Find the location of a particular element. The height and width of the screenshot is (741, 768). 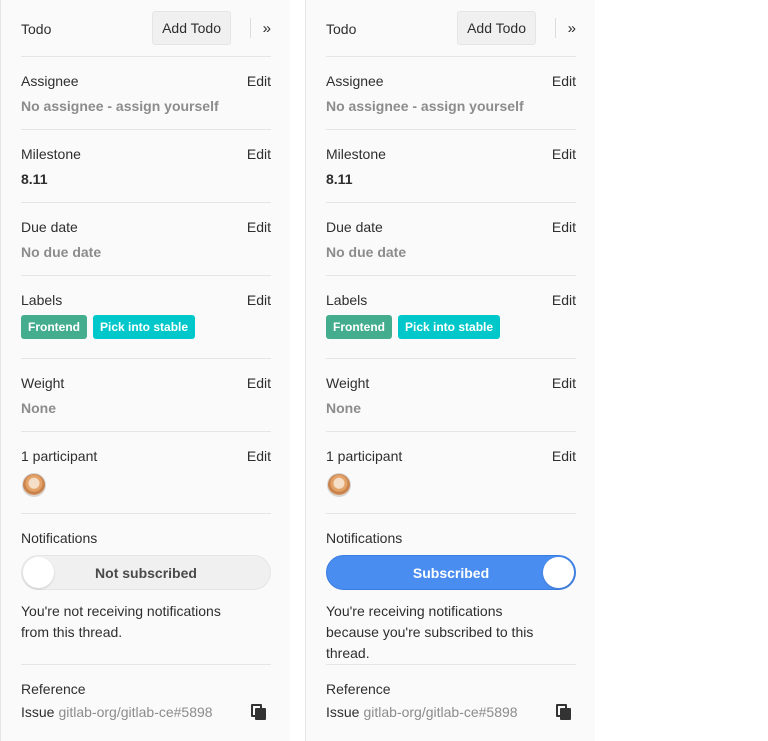

subscription-toggle: Subscribed is located at coordinates (451, 572).